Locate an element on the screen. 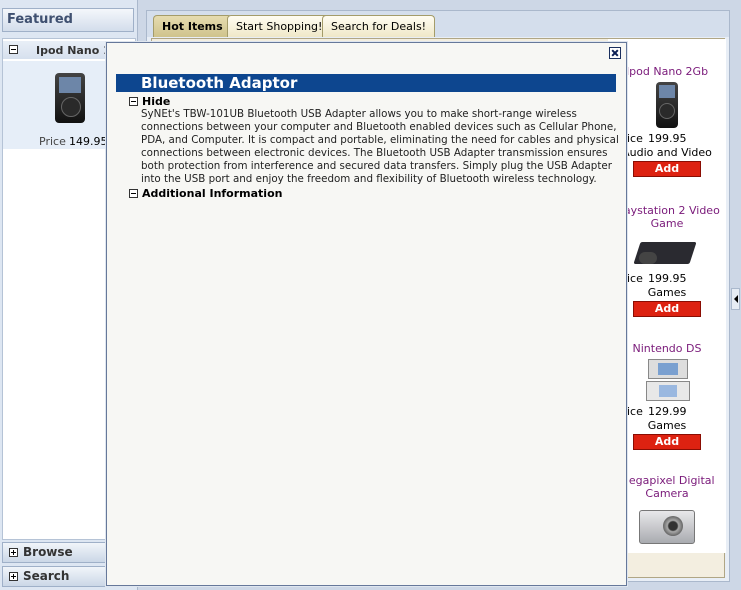 The height and width of the screenshot is (590, 741). featured-header-label: Featured is located at coordinates (40, 19).